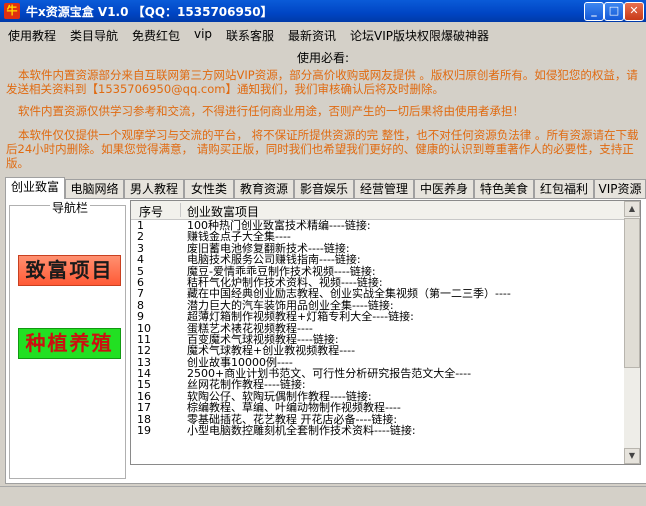  What do you see at coordinates (419, 35) in the screenshot?
I see `menu-forum-vip-tool: 论坛VIP版块权限爆破神器` at bounding box center [419, 35].